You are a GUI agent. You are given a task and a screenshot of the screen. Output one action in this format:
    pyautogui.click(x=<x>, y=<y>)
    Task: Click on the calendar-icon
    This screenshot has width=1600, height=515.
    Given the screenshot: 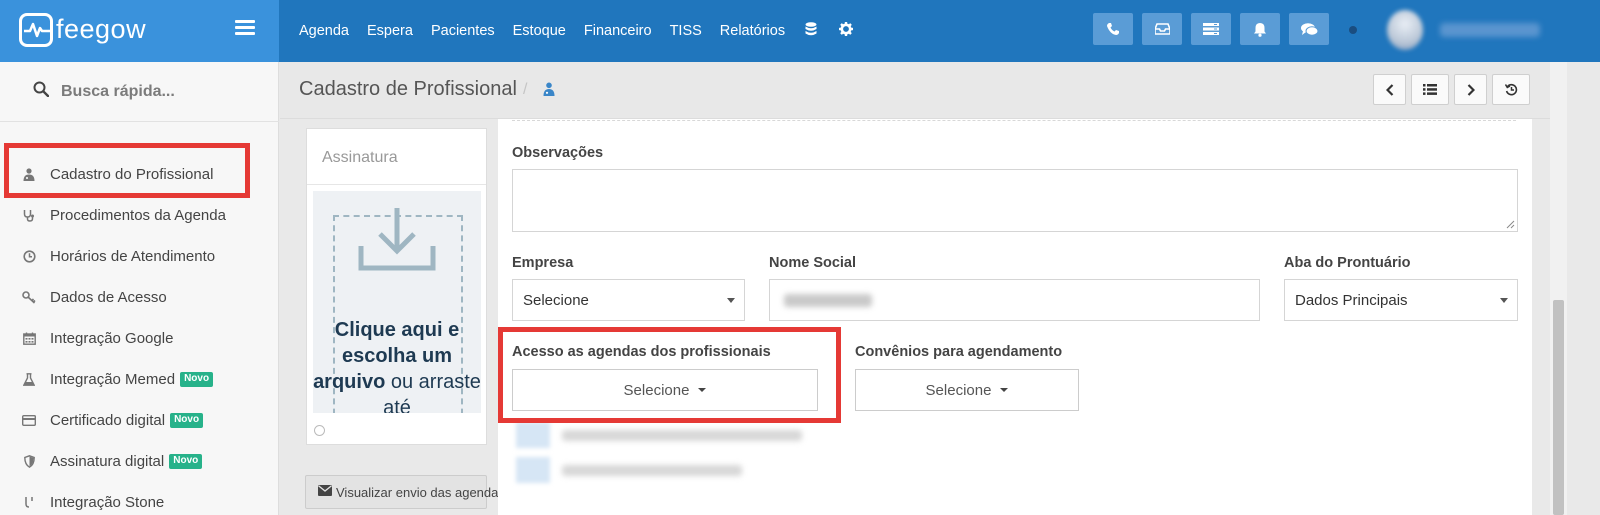 What is the action you would take?
    pyautogui.click(x=29, y=339)
    